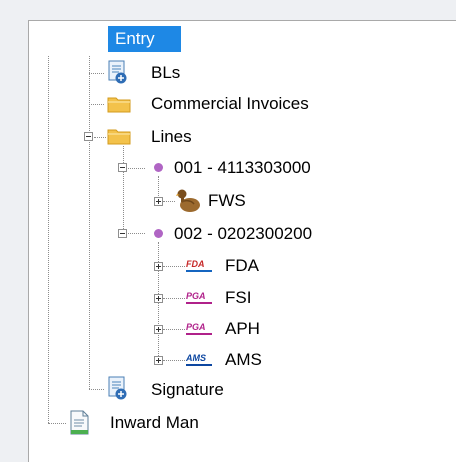  I want to click on tree-node-inward-man: Inward Man, so click(154, 423).